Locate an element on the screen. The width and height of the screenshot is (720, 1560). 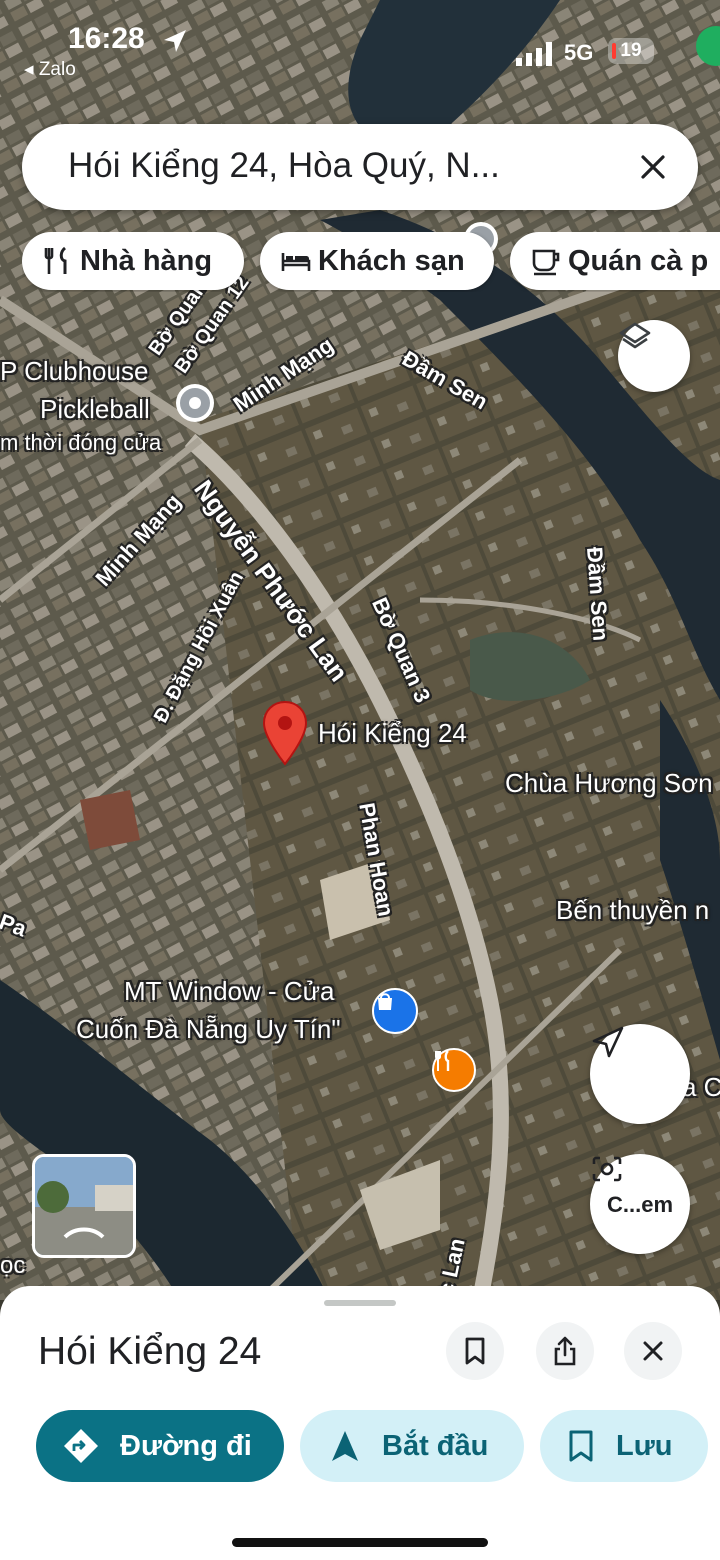
fork-knife-icon is located at coordinates (442, 1060).